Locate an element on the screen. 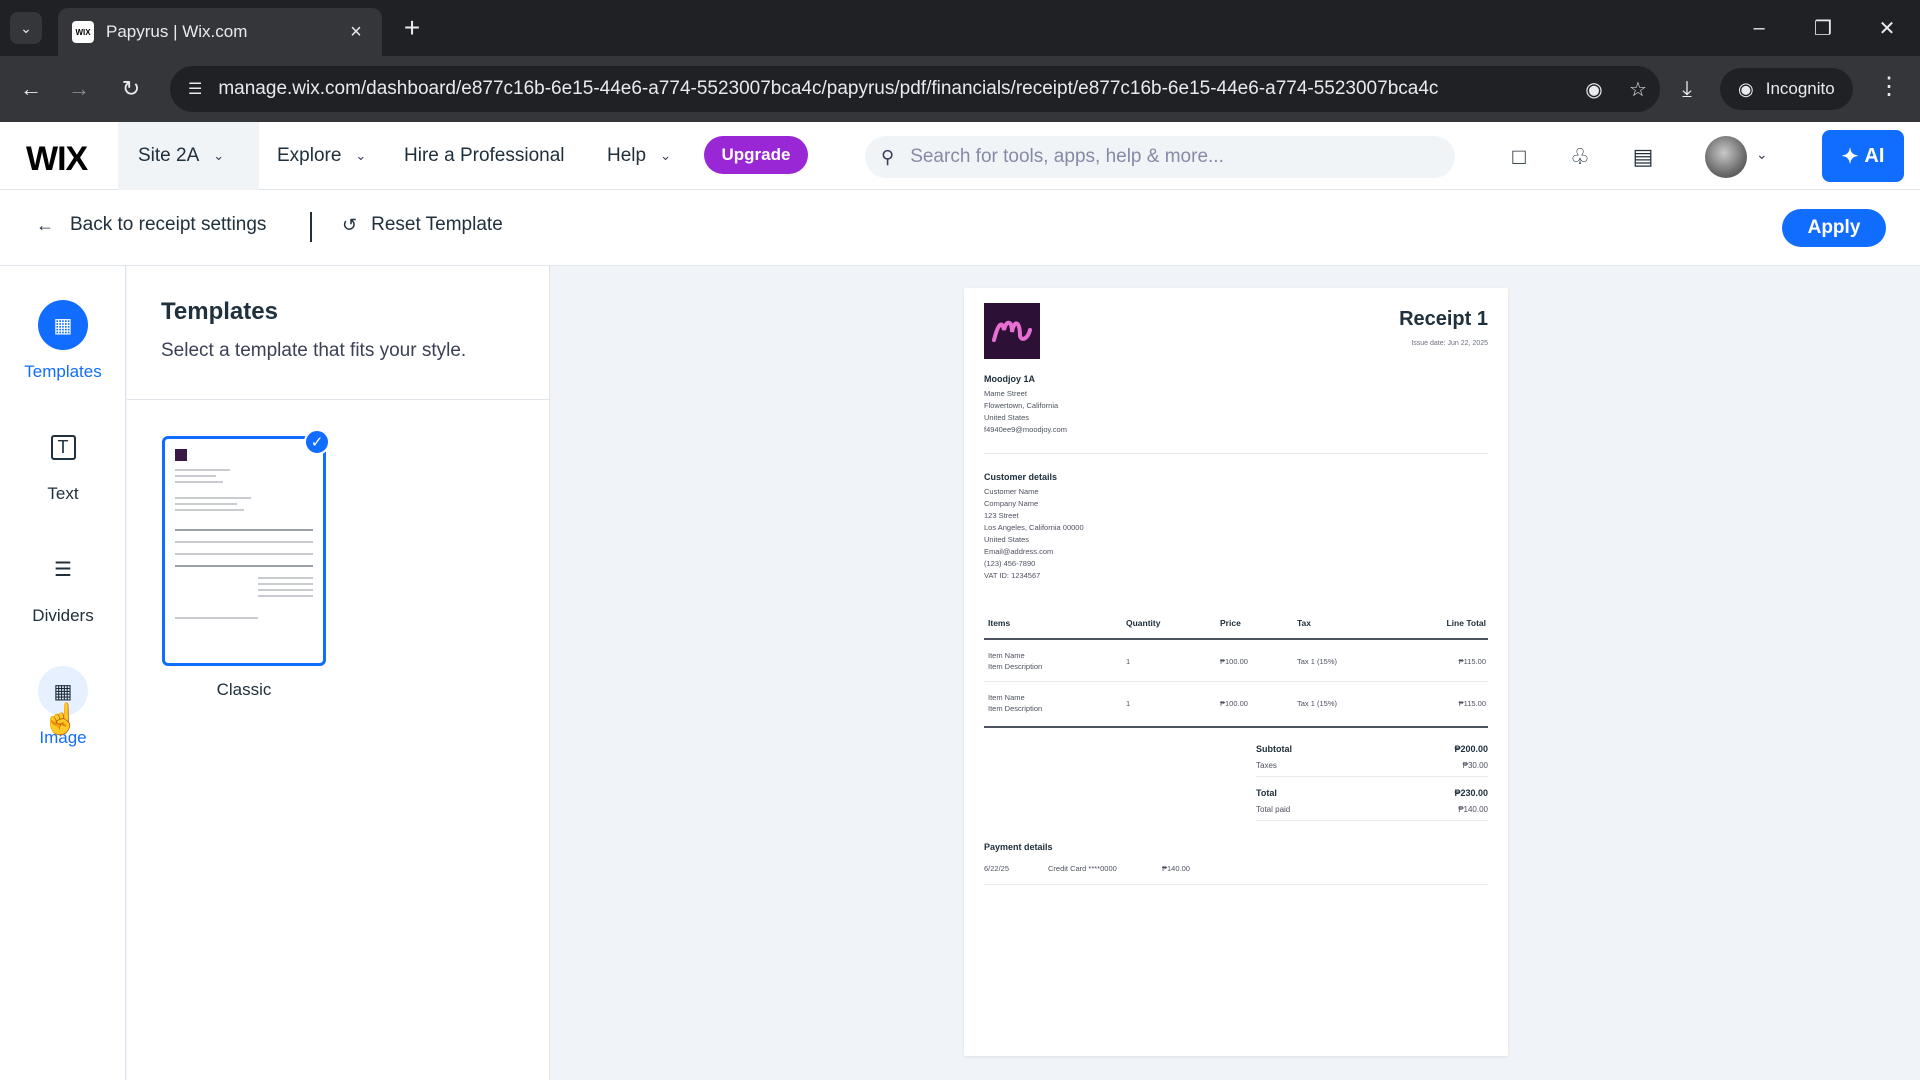 The height and width of the screenshot is (1080, 1920). table-header: Quantity is located at coordinates (1143, 623).